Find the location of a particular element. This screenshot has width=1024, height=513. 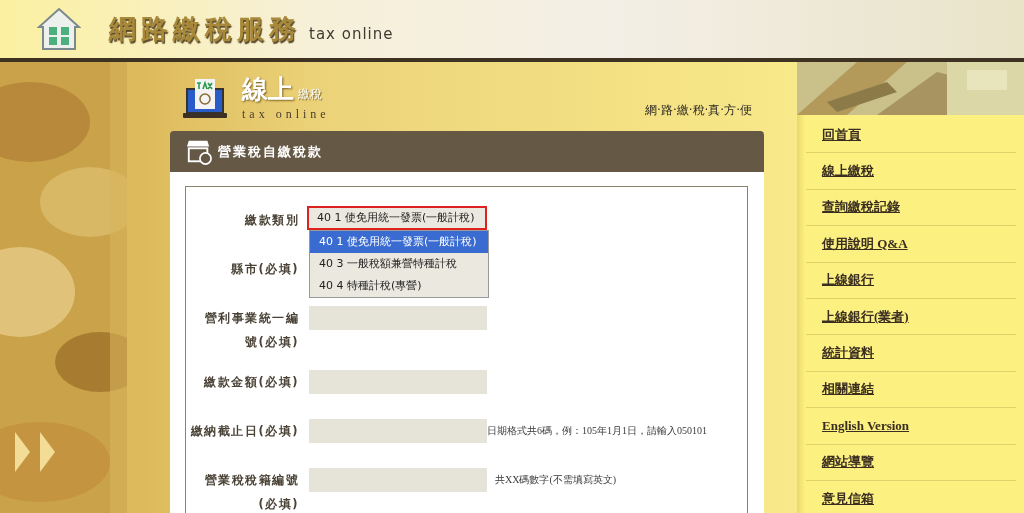

nav-link: 意見信箱 is located at coordinates (911, 496).